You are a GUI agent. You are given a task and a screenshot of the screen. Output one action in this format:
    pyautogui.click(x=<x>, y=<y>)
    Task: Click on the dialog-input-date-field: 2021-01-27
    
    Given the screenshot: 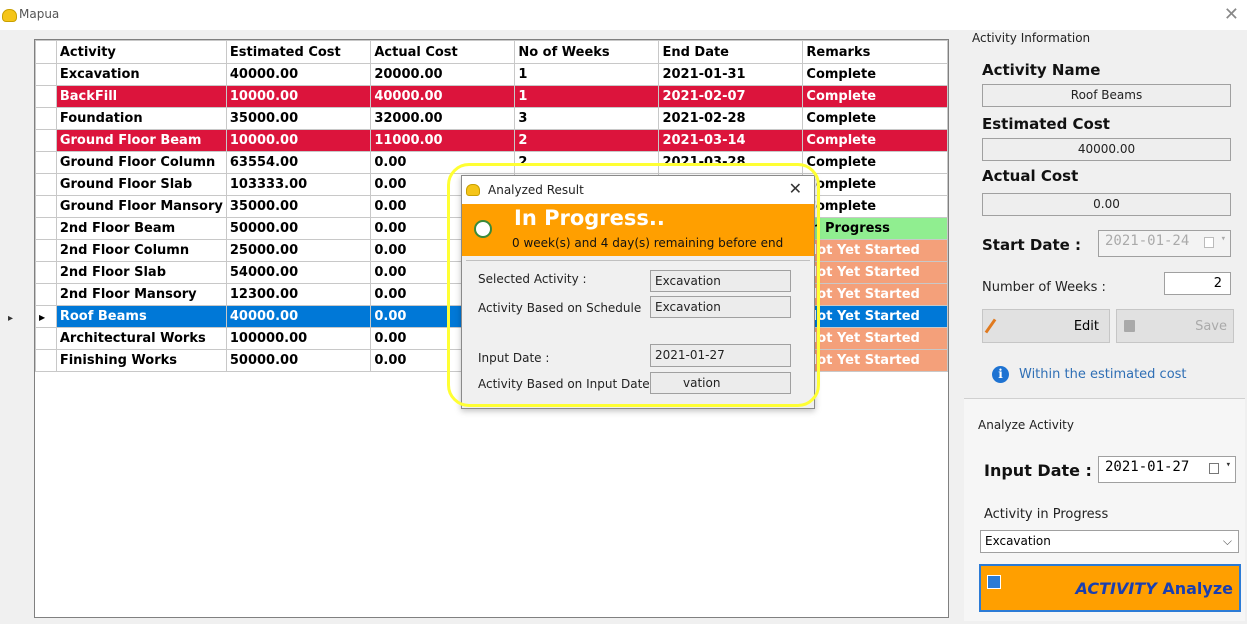 What is the action you would take?
    pyautogui.click(x=720, y=355)
    